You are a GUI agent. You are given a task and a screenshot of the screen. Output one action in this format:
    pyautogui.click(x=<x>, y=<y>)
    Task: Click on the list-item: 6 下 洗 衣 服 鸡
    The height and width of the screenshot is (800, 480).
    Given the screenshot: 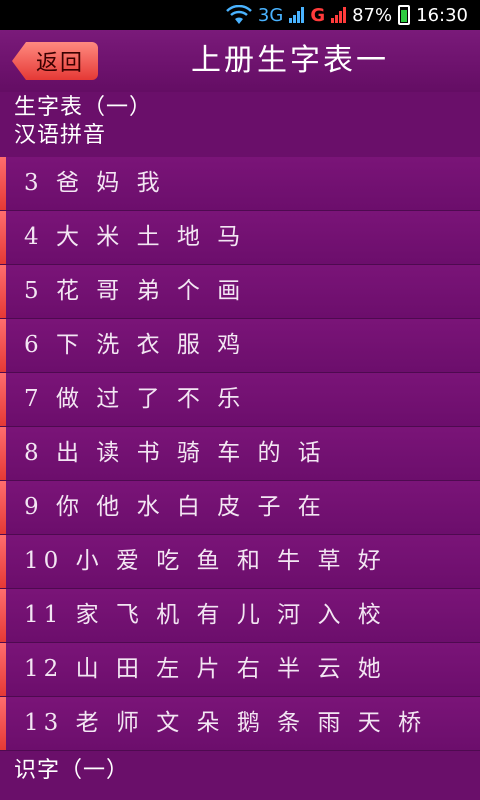 What is the action you would take?
    pyautogui.click(x=240, y=346)
    